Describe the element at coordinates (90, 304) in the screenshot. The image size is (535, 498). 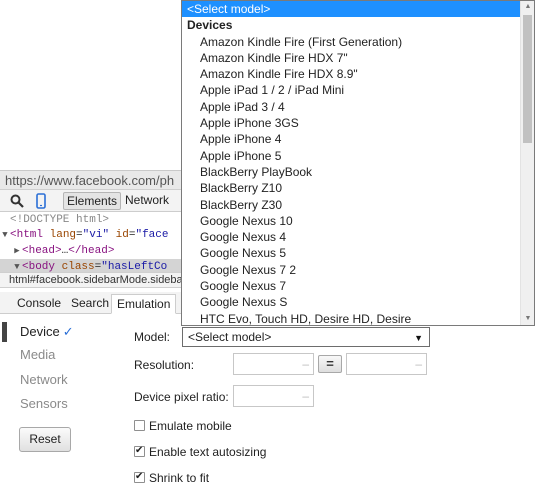
I see `tab-search: Search` at that location.